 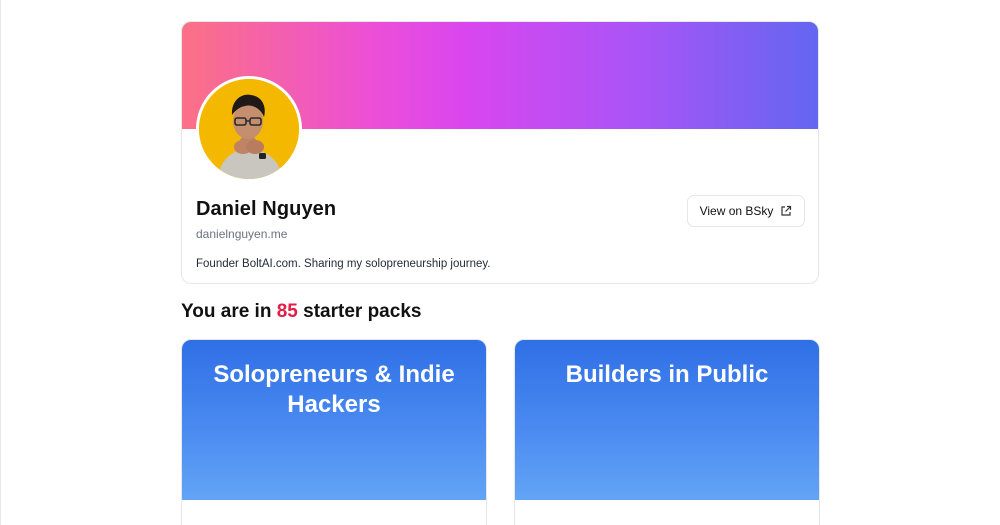 What do you see at coordinates (266, 209) in the screenshot?
I see `profile-name: Daniel Nguyen` at bounding box center [266, 209].